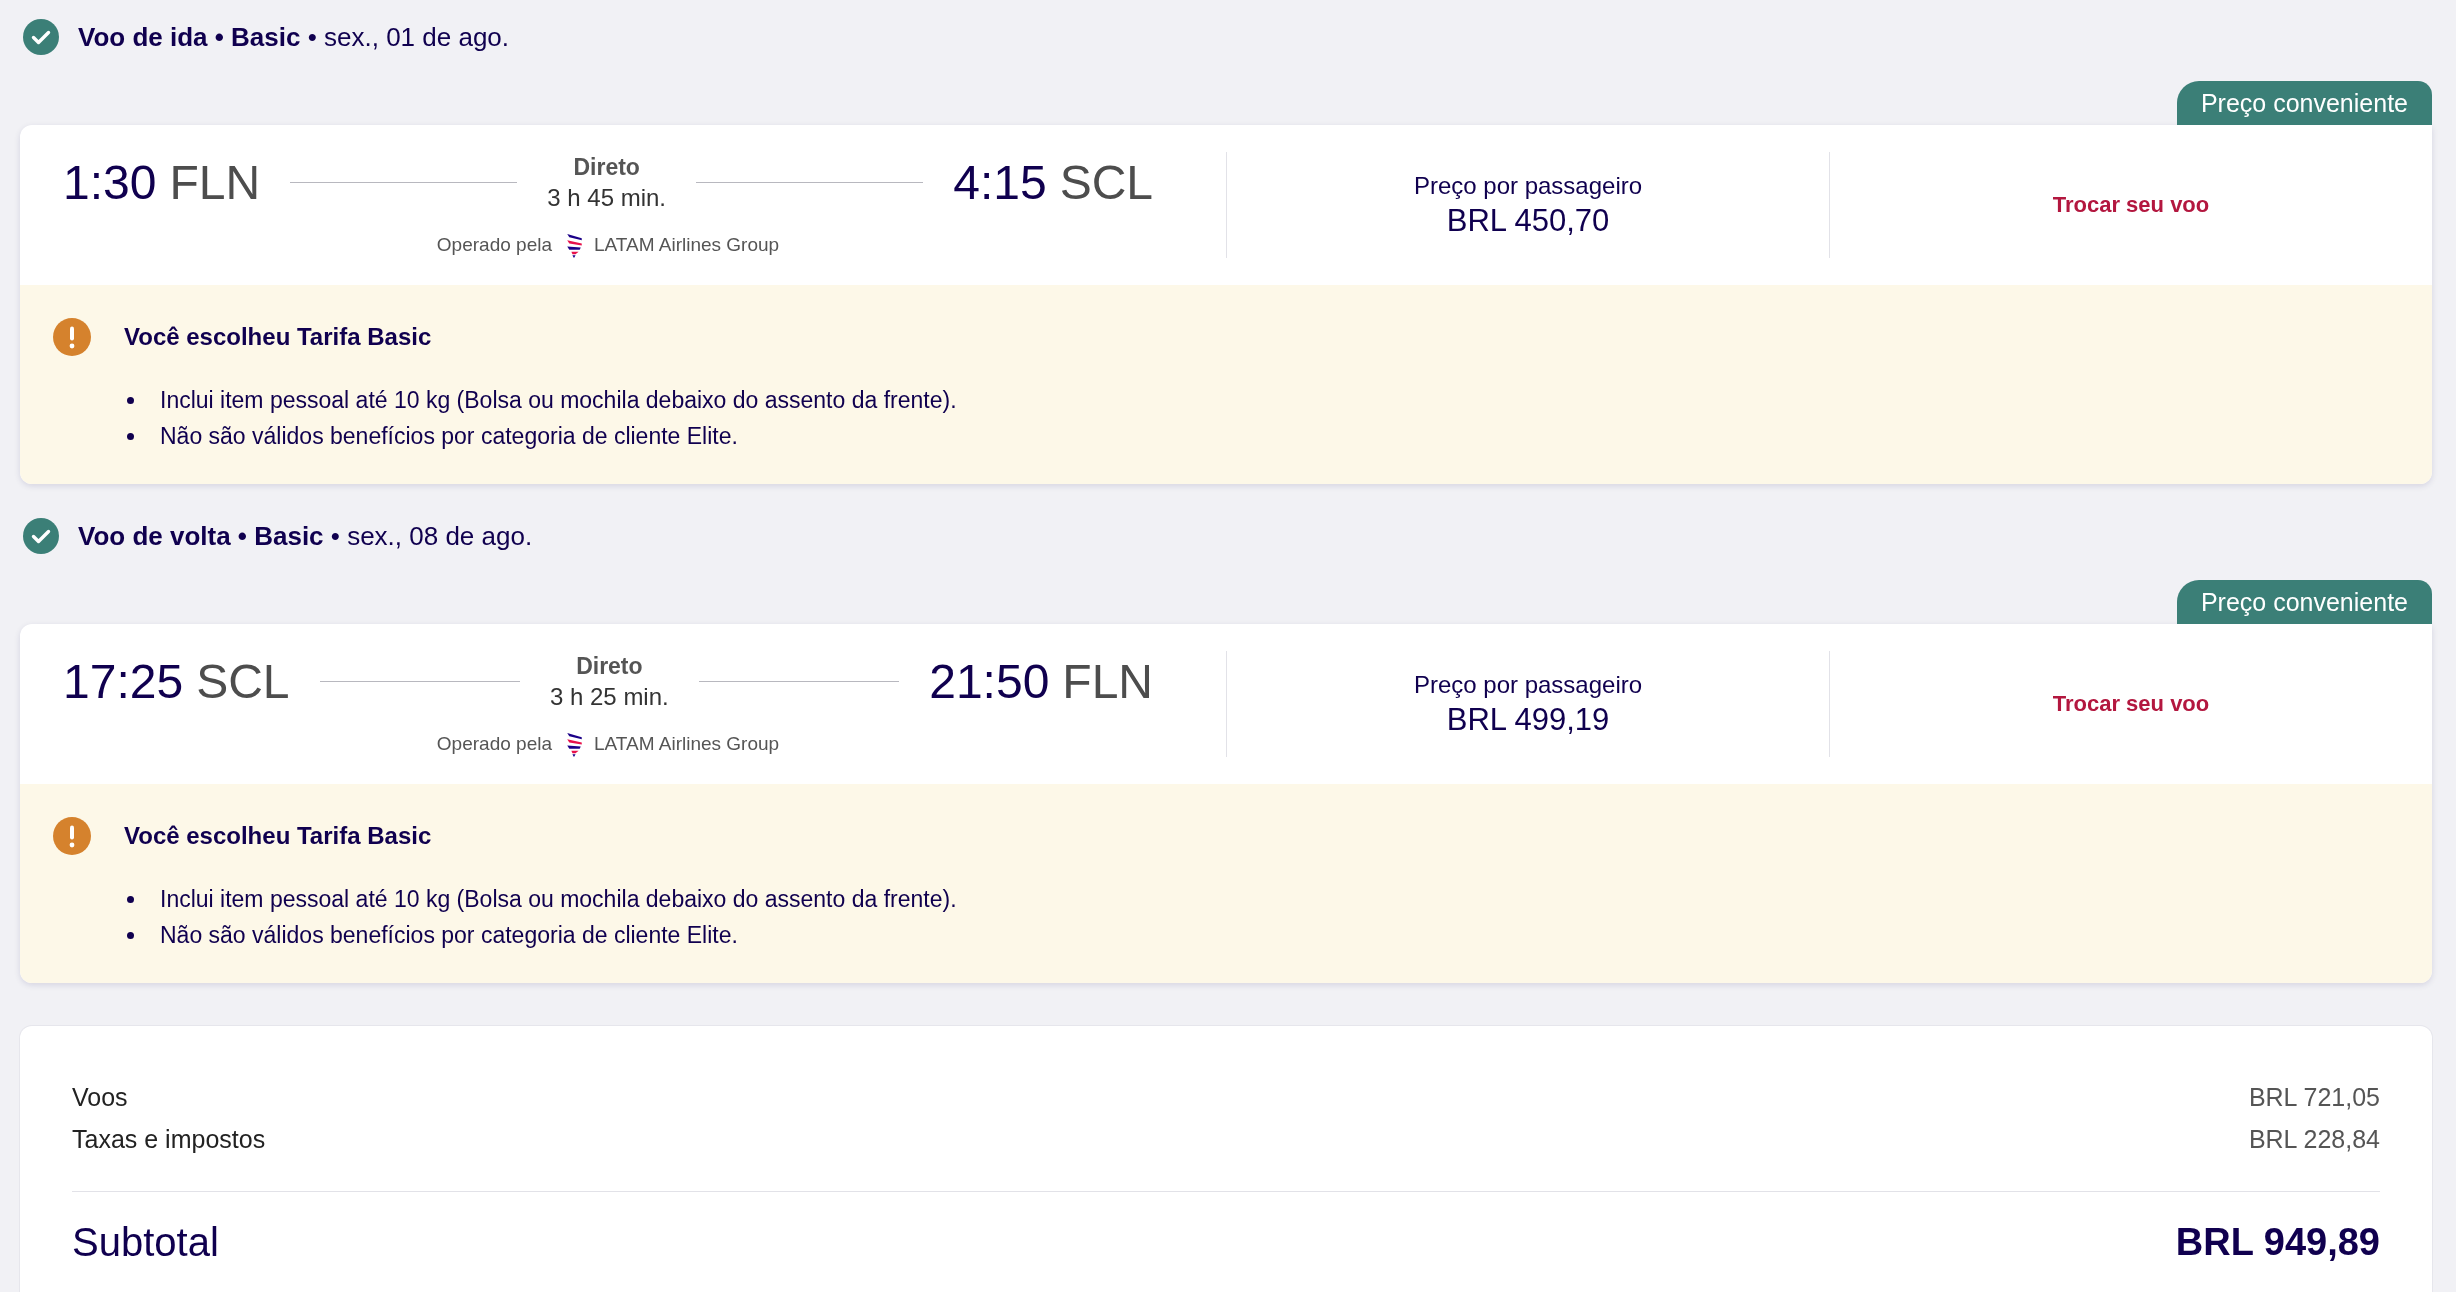 This screenshot has height=1292, width=2456. Describe the element at coordinates (243, 681) in the screenshot. I see `departure-airport: SCL` at that location.